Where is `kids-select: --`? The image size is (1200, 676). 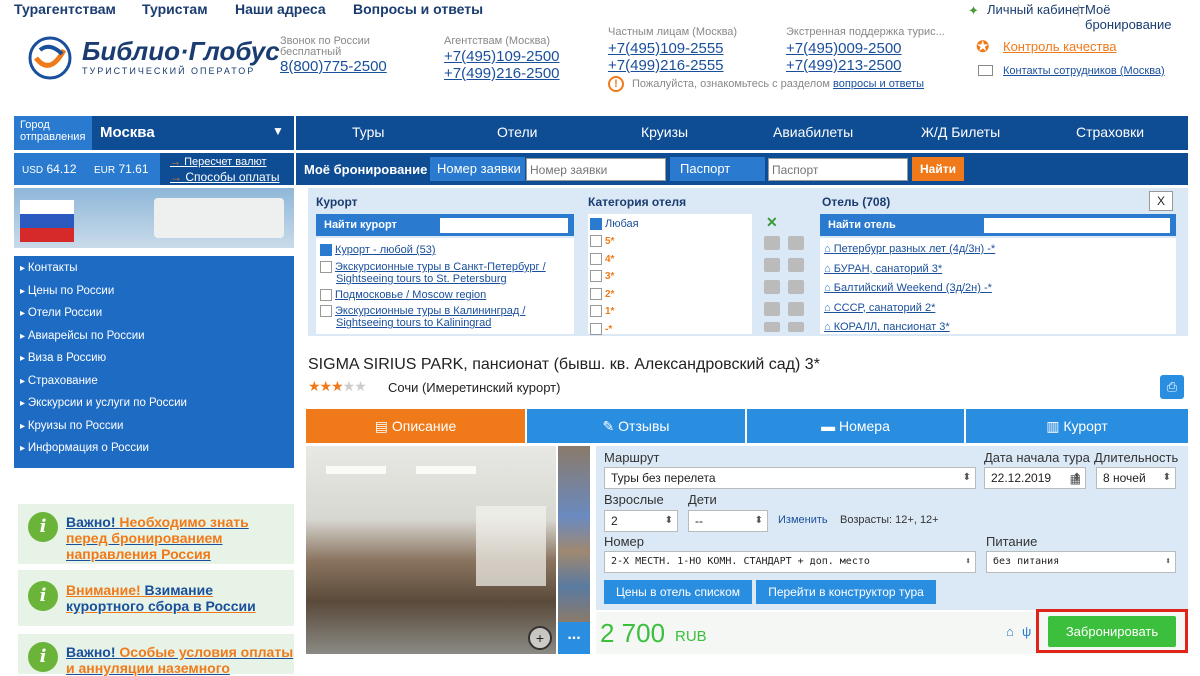 kids-select: -- is located at coordinates (728, 521).